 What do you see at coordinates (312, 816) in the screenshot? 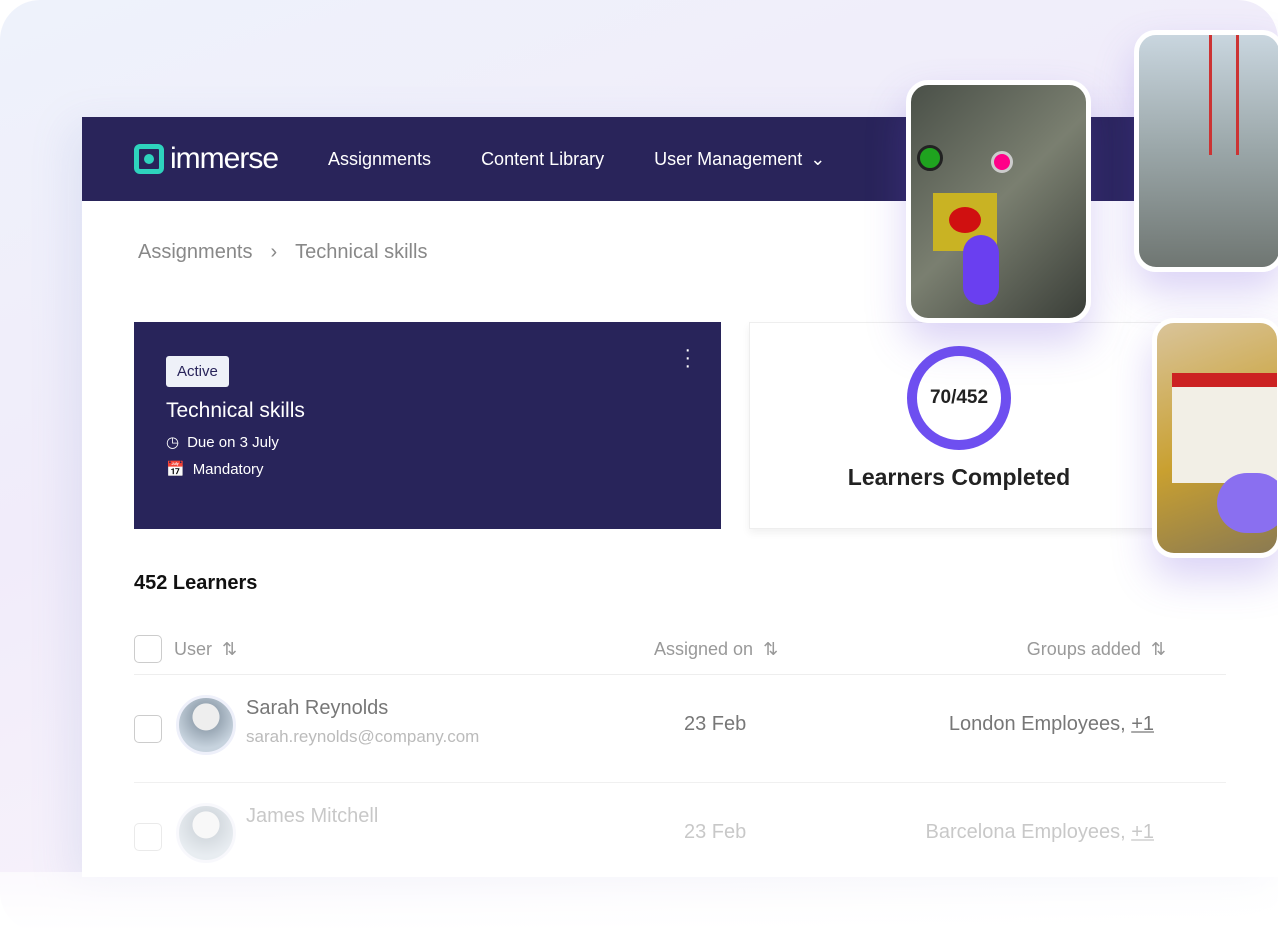
I see `user-name: James Mitchell` at bounding box center [312, 816].